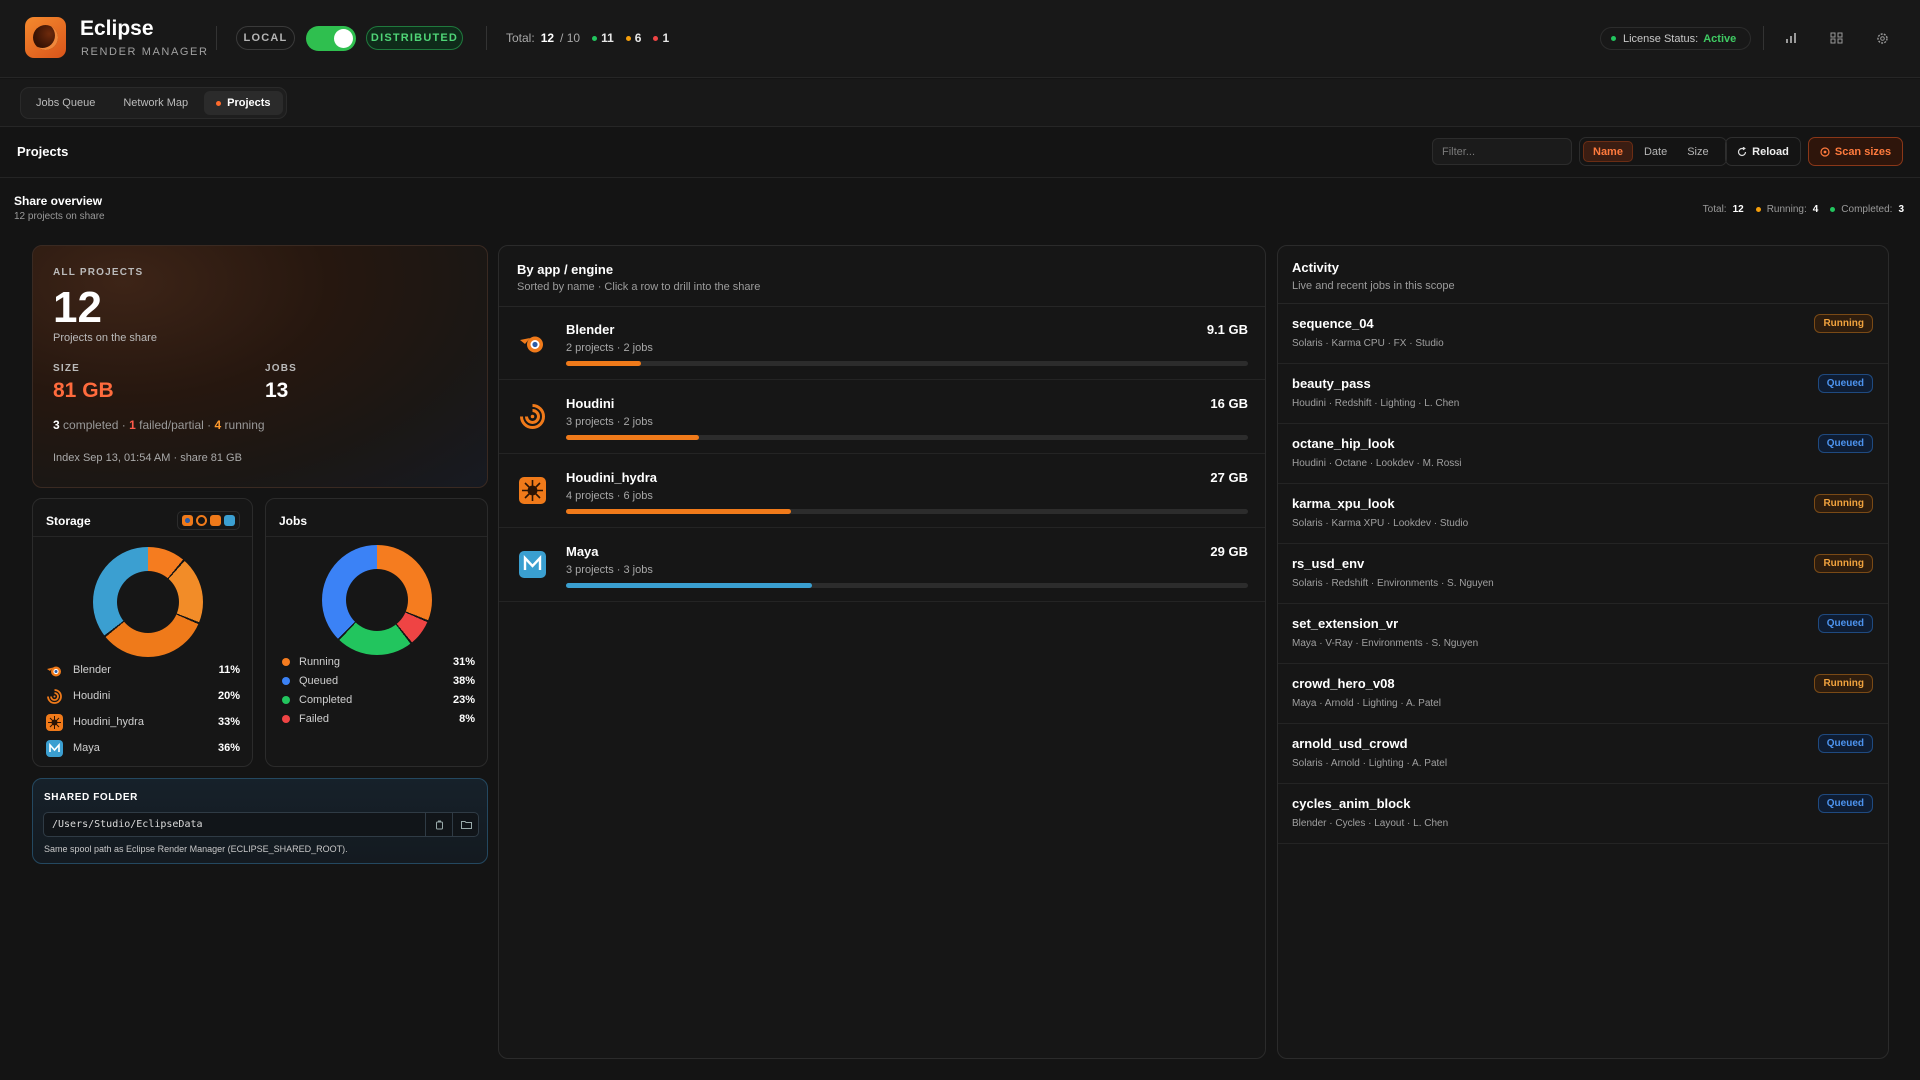  Describe the element at coordinates (1786, 209) in the screenshot. I see `ov-running-label: Running:` at that location.